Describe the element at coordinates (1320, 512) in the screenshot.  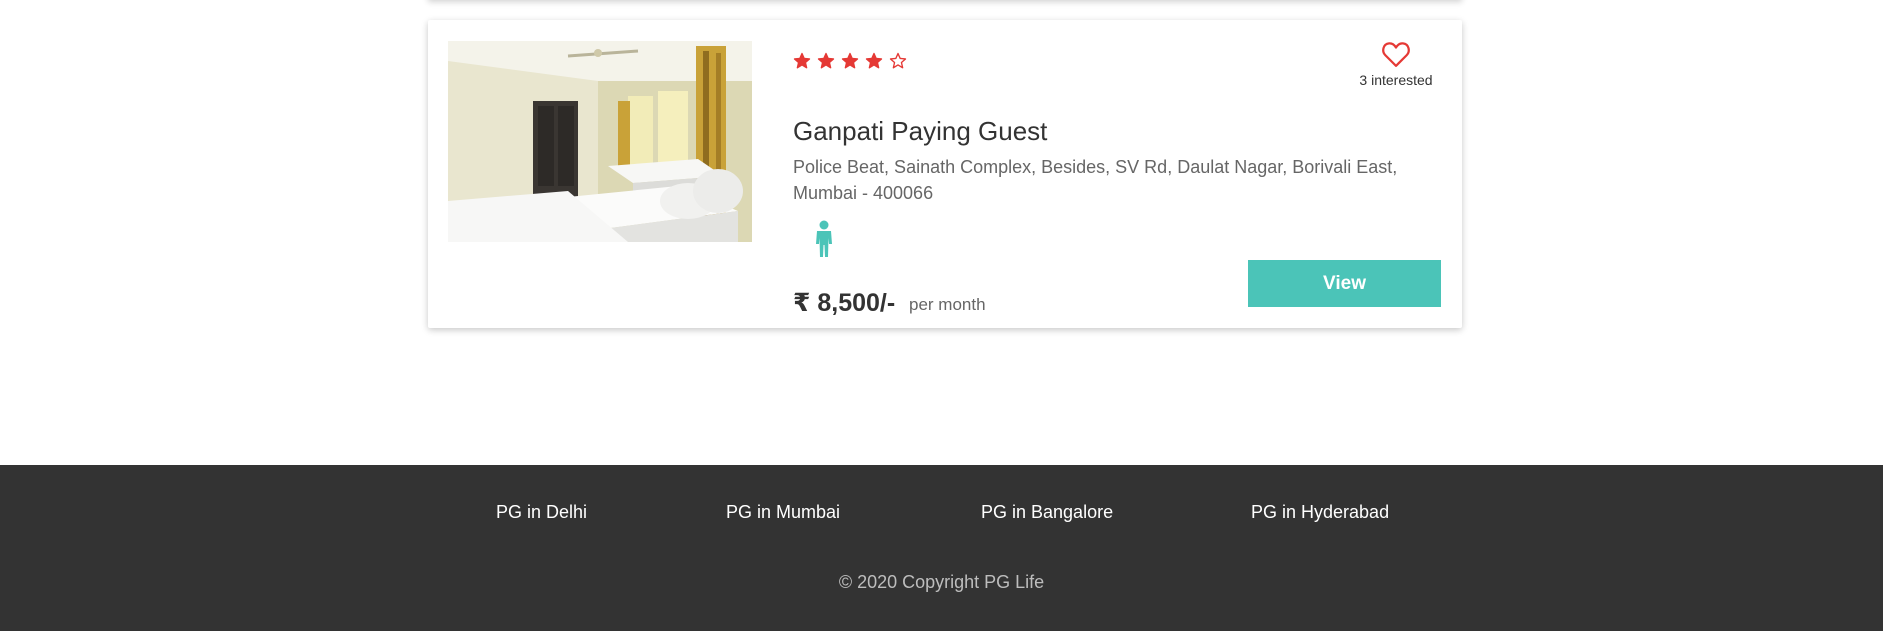
I see `footer-link-hyderabad: PG in Hyderabad` at that location.